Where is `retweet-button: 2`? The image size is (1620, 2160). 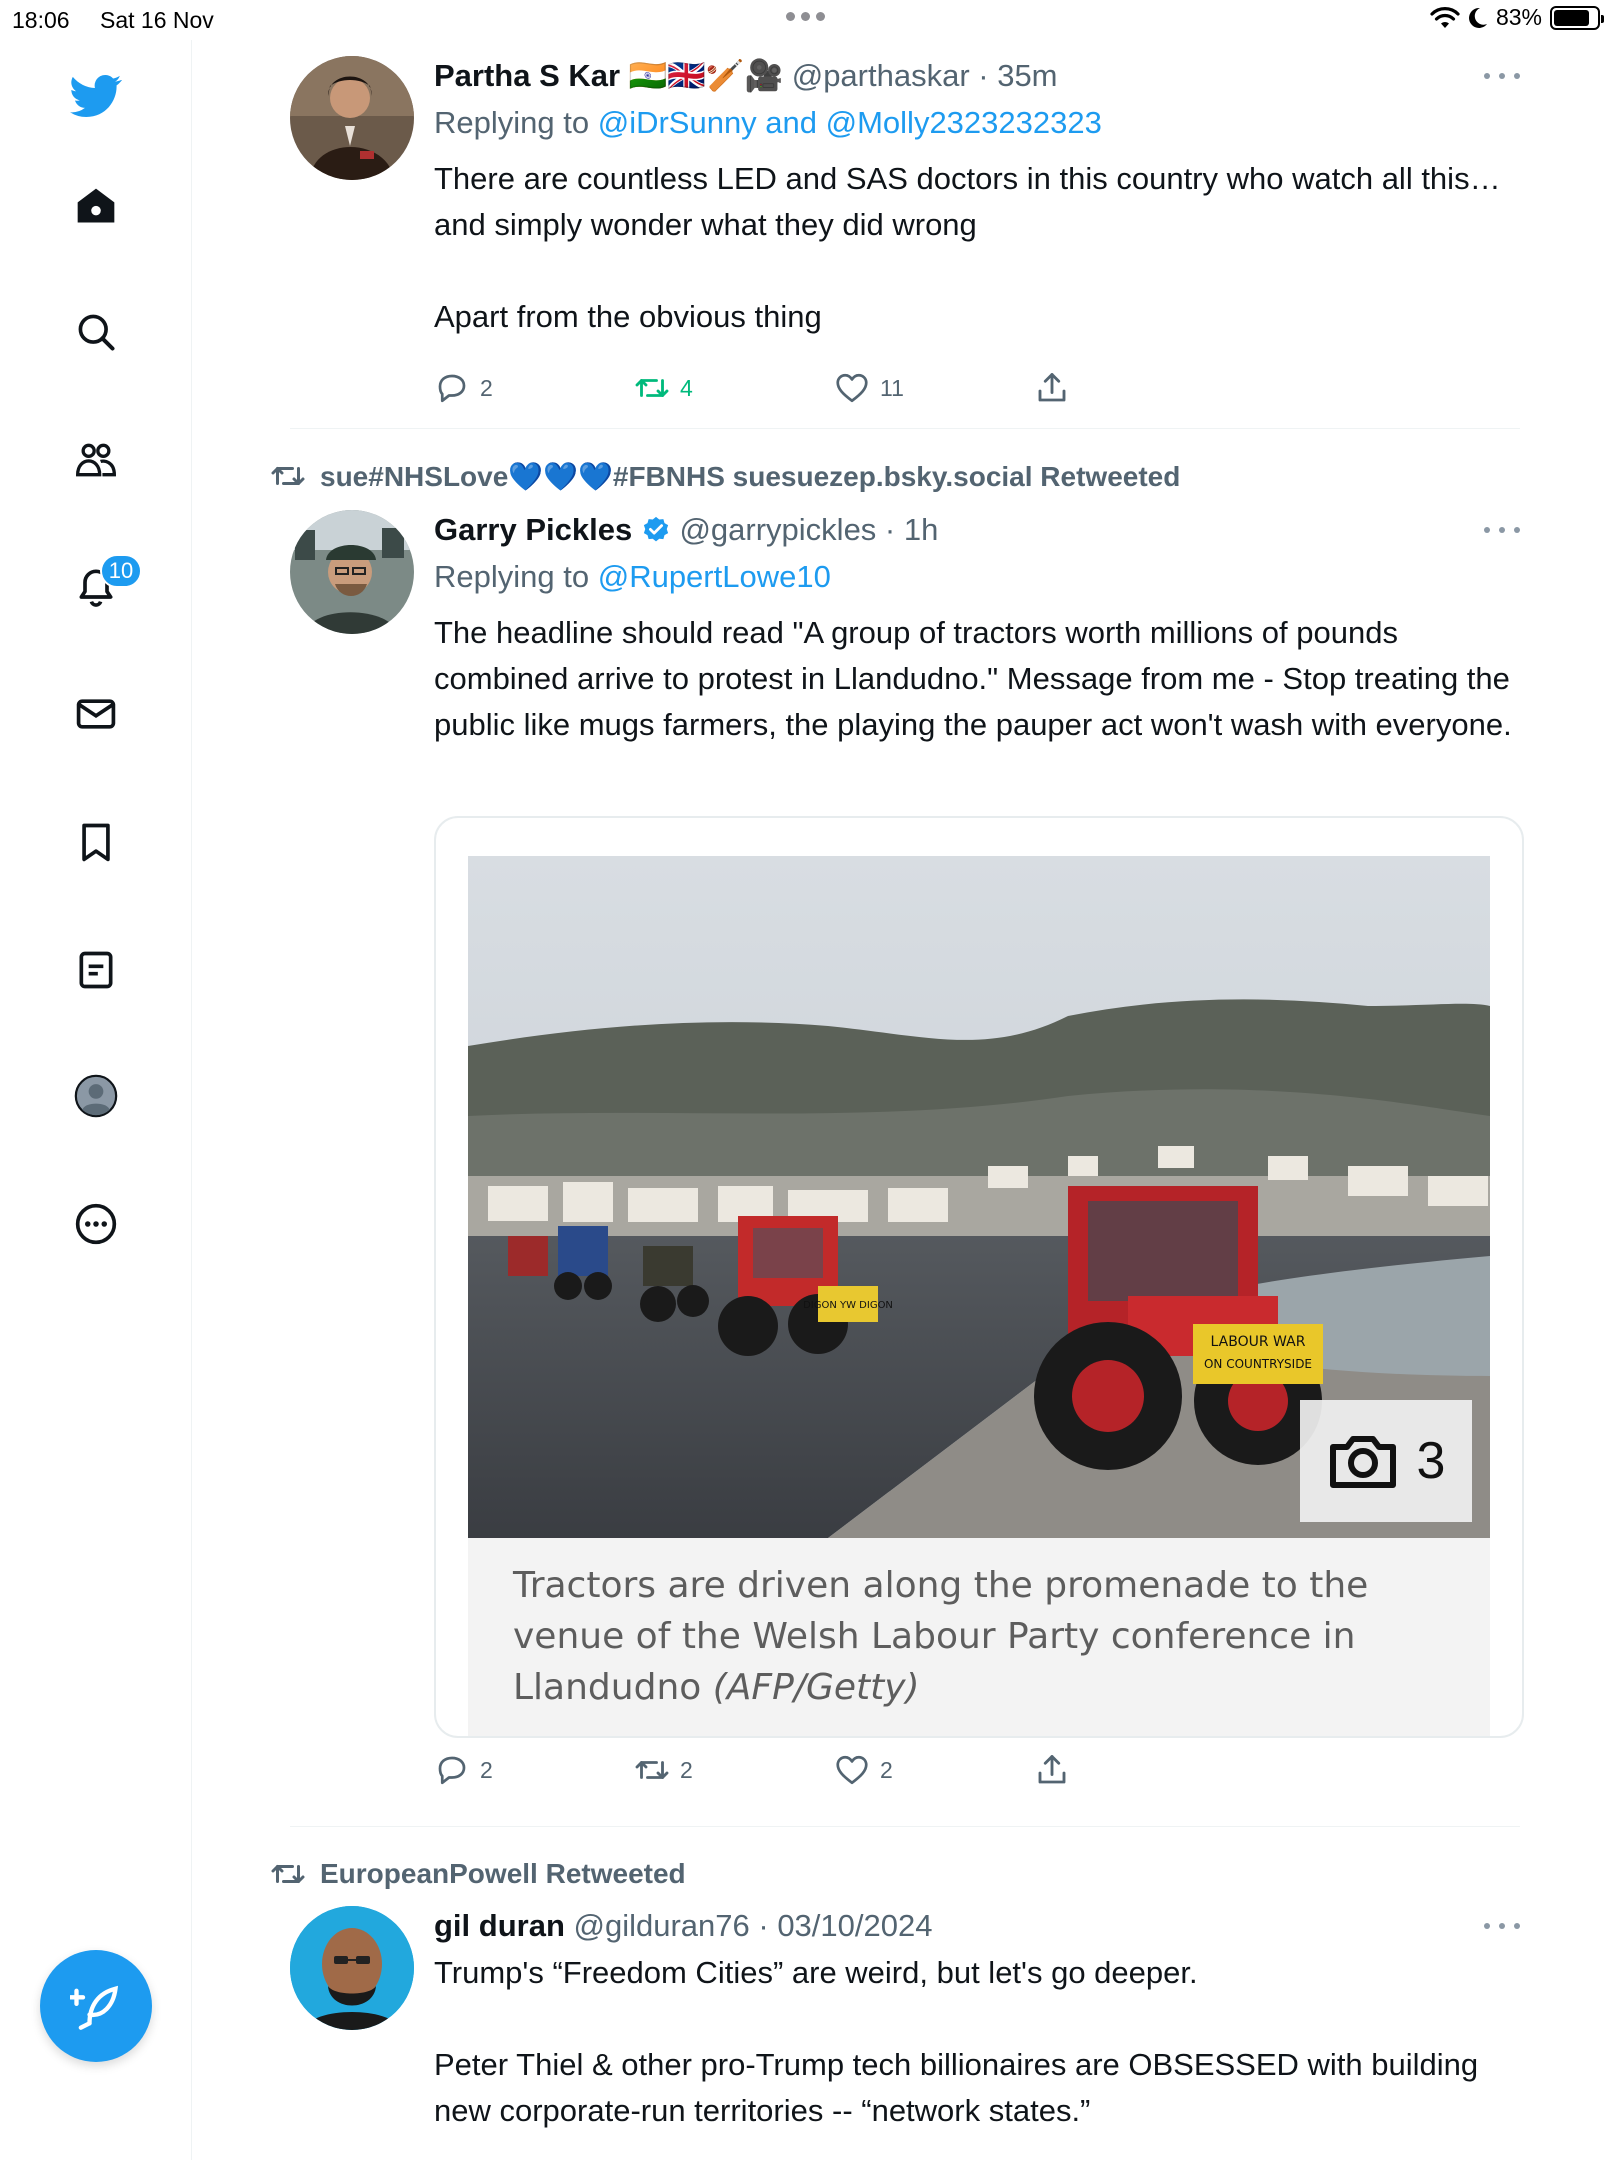 retweet-button: 2 is located at coordinates (663, 1770).